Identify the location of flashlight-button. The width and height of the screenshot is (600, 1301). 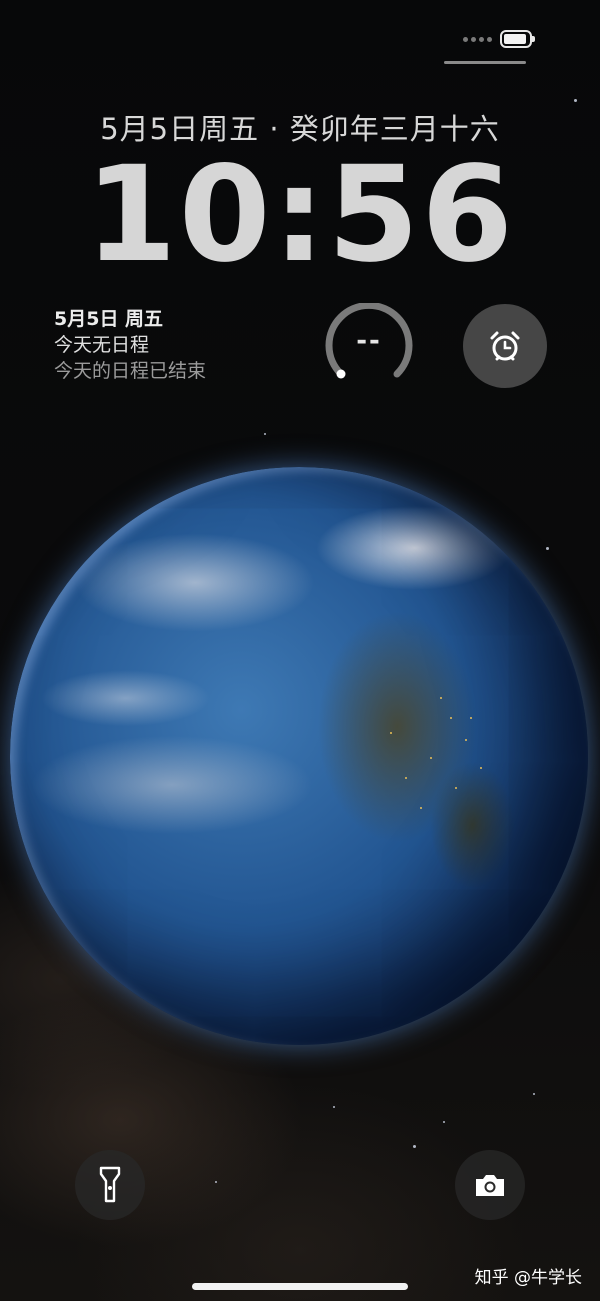
(110, 1185).